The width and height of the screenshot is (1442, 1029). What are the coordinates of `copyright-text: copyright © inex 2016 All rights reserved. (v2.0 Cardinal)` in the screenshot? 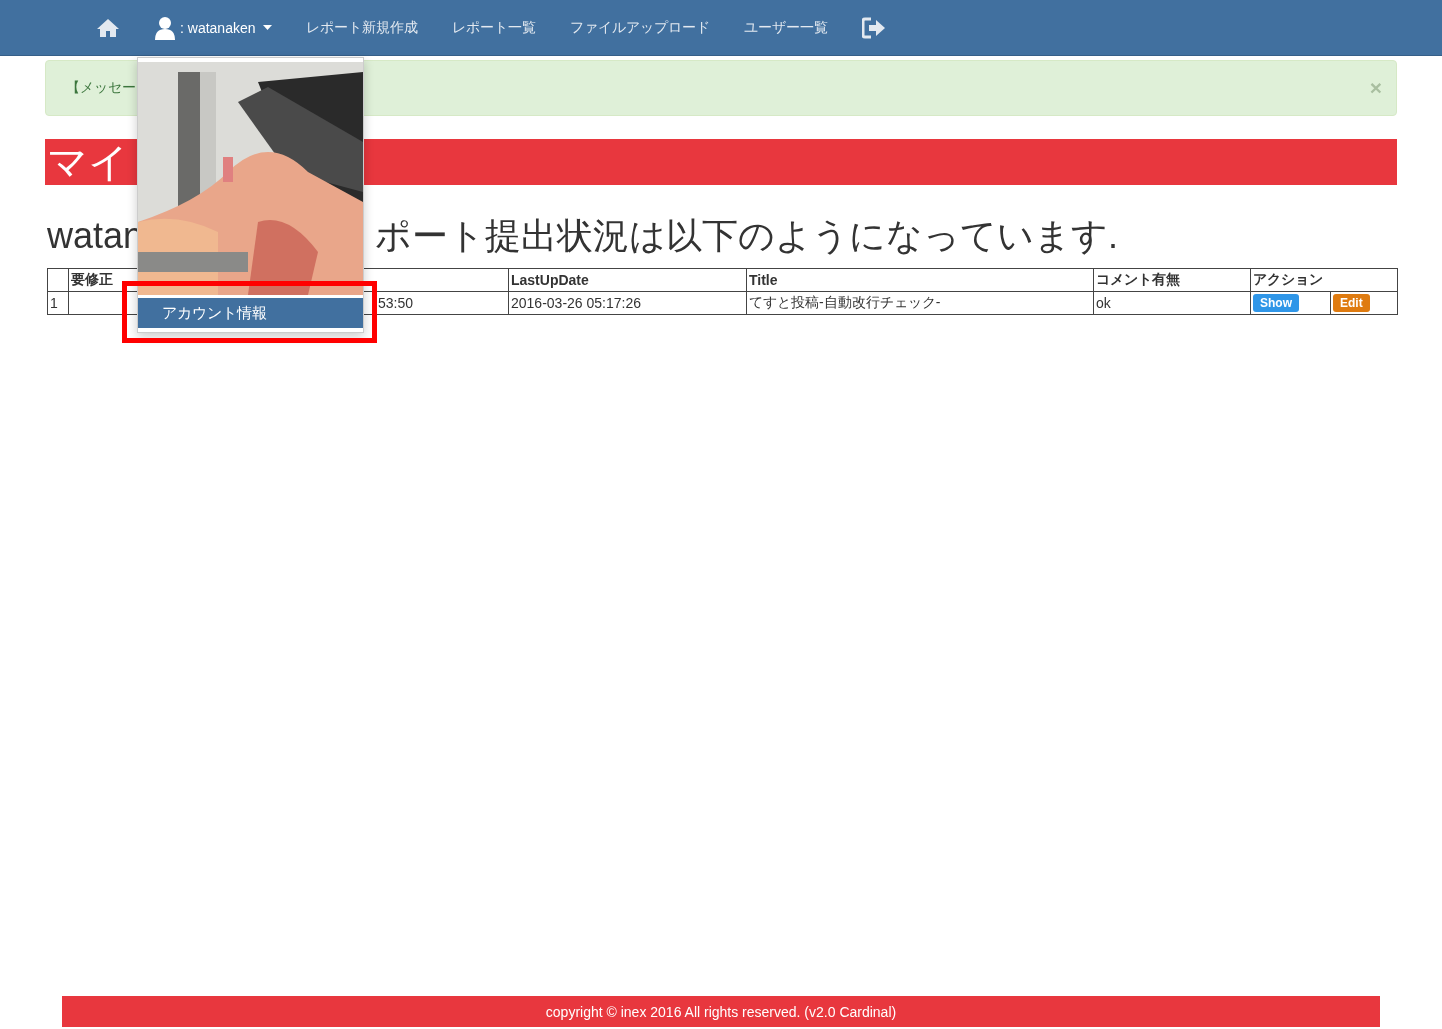 It's located at (721, 1011).